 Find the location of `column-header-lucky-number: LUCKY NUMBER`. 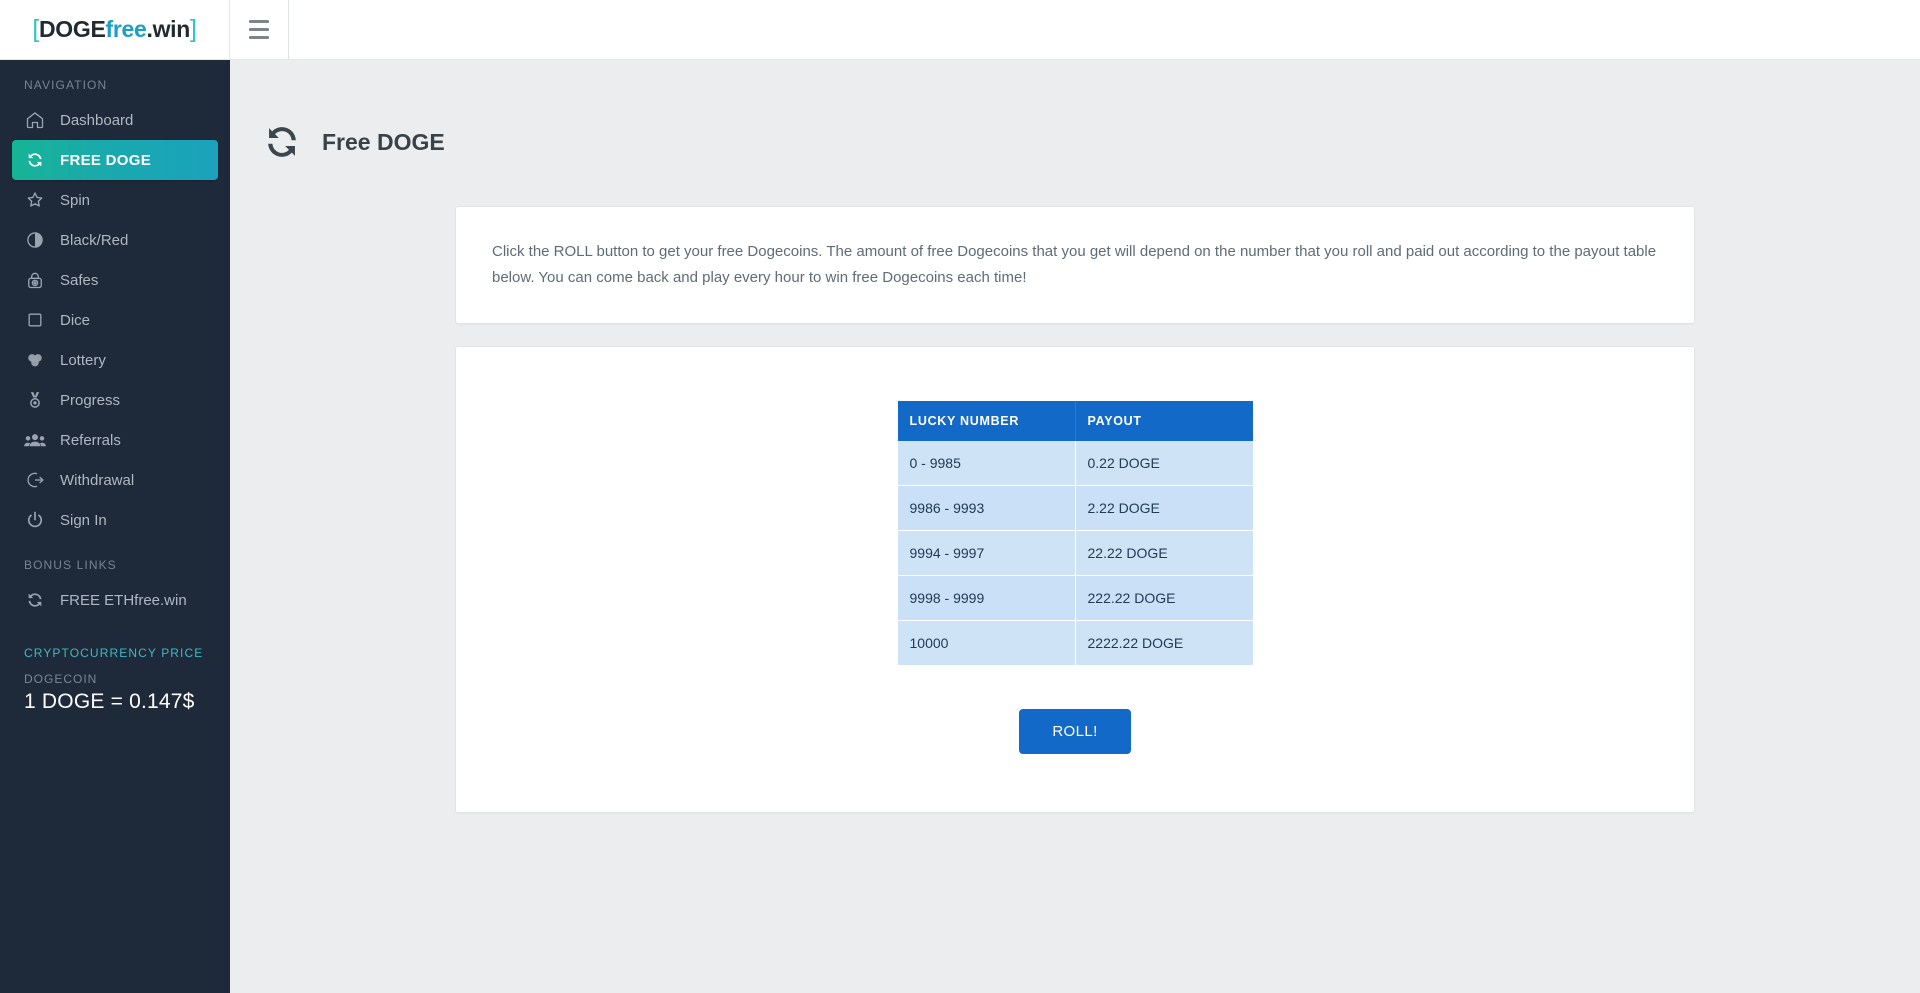

column-header-lucky-number: LUCKY NUMBER is located at coordinates (986, 420).